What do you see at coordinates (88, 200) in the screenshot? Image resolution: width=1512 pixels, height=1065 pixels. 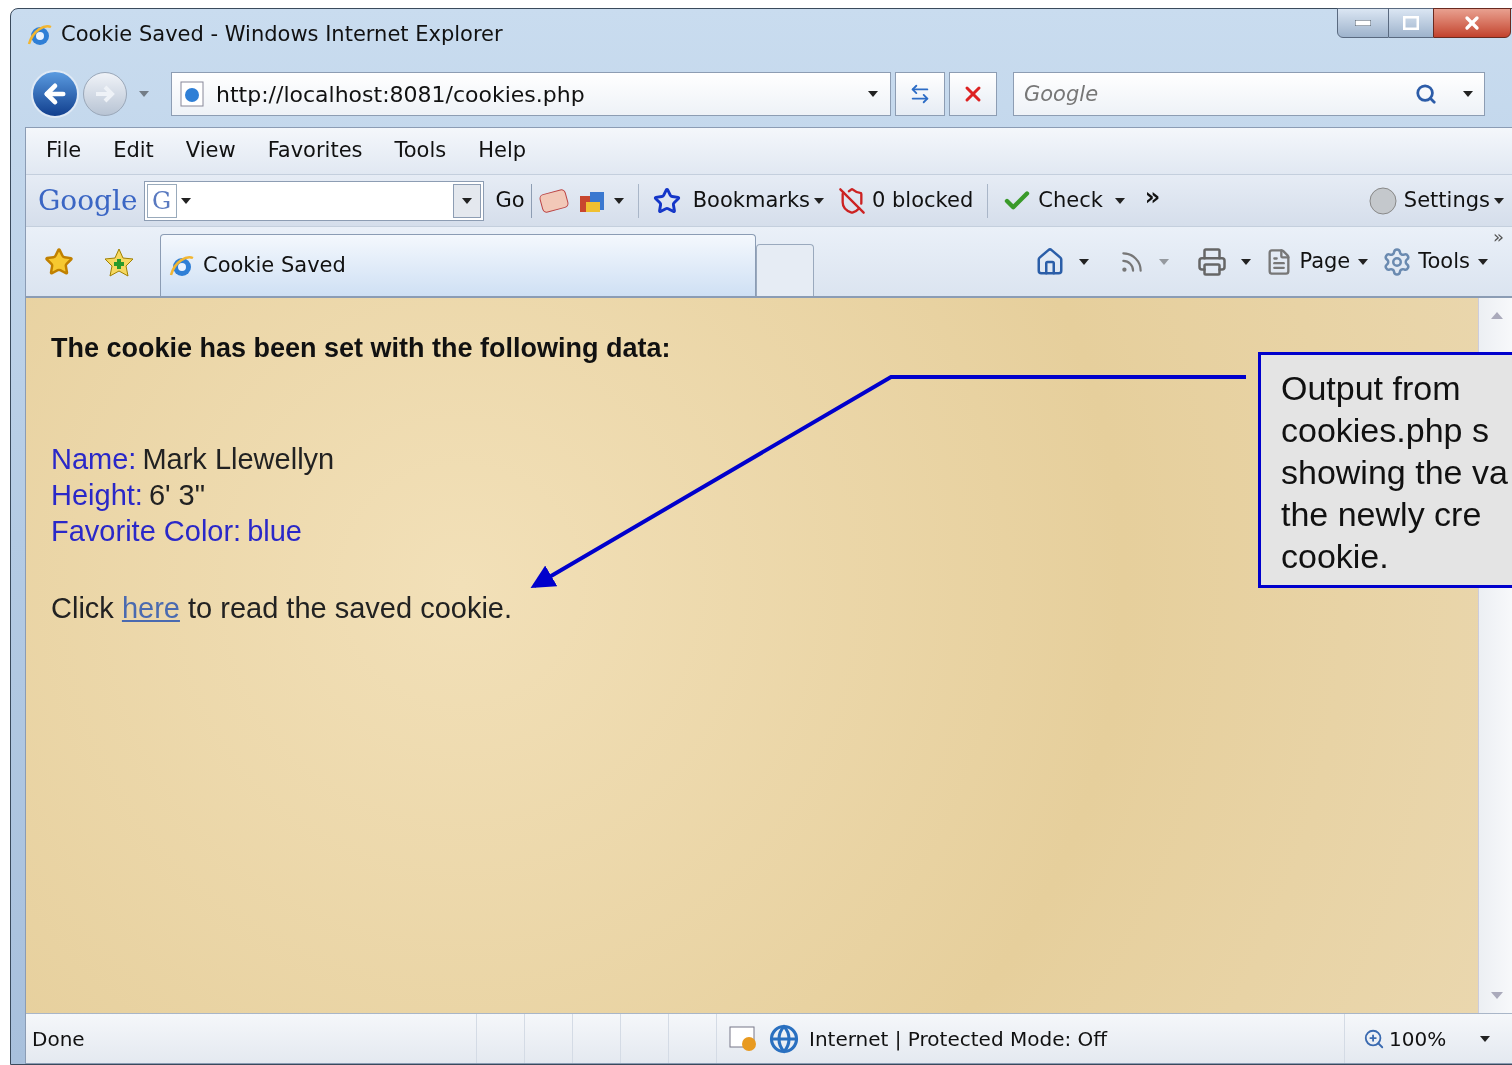 I see `toolbar-logo: Google` at bounding box center [88, 200].